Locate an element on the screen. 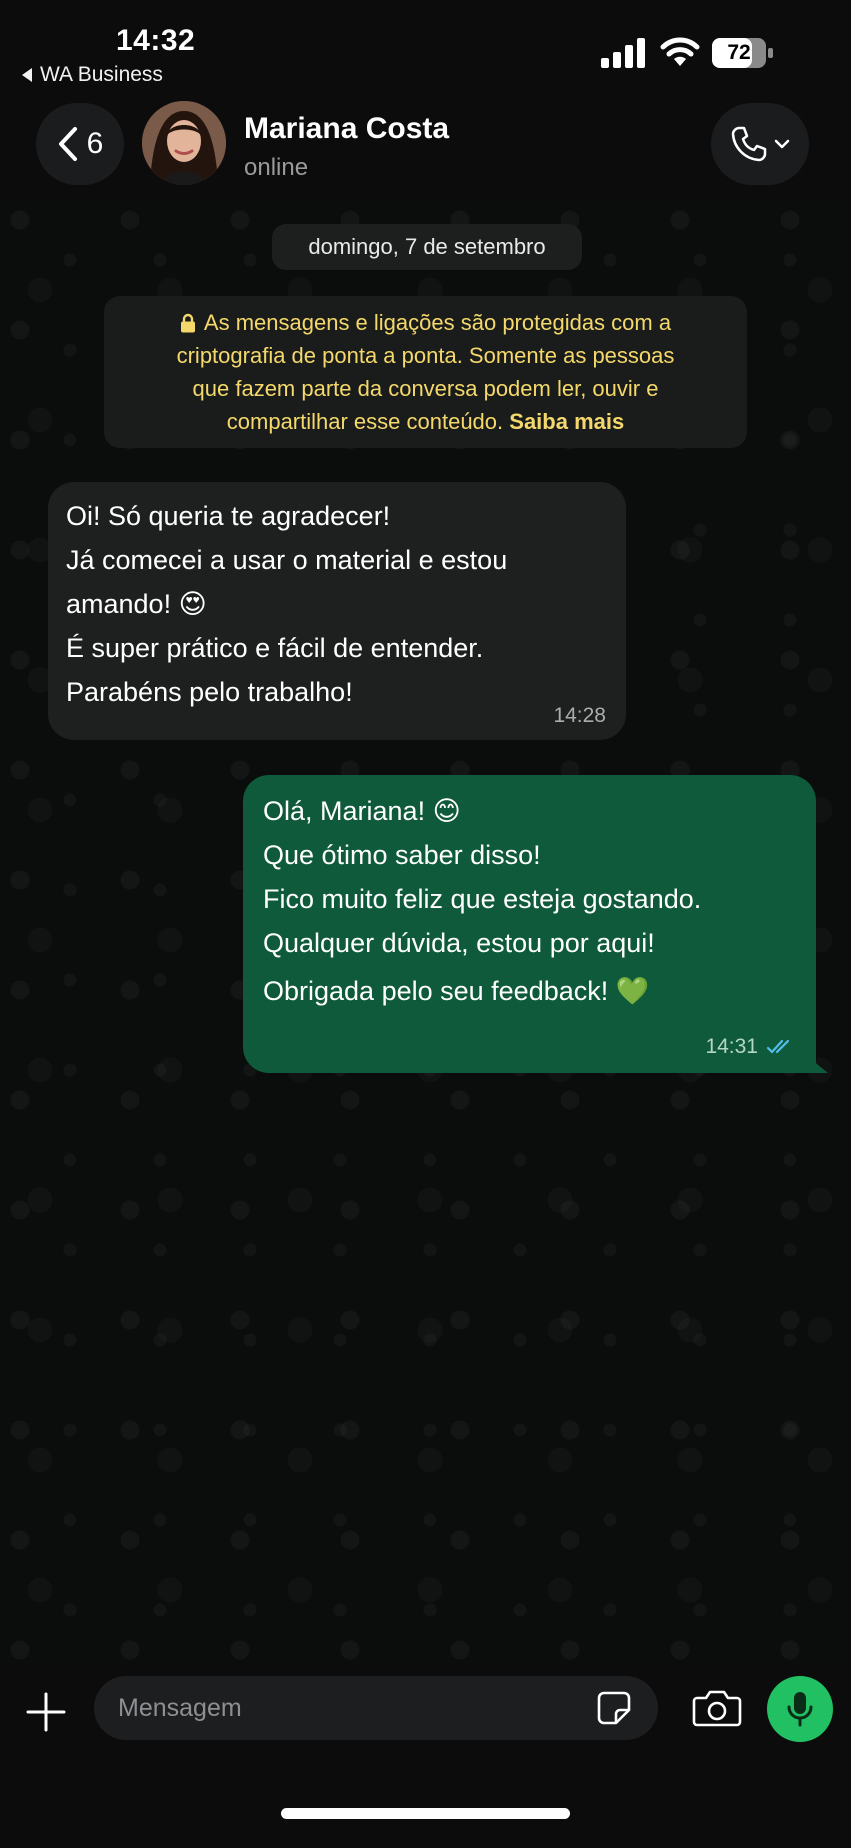 The image size is (851, 1848). message-line: Obrigada pelo seu feedback! 💚 is located at coordinates (456, 991).